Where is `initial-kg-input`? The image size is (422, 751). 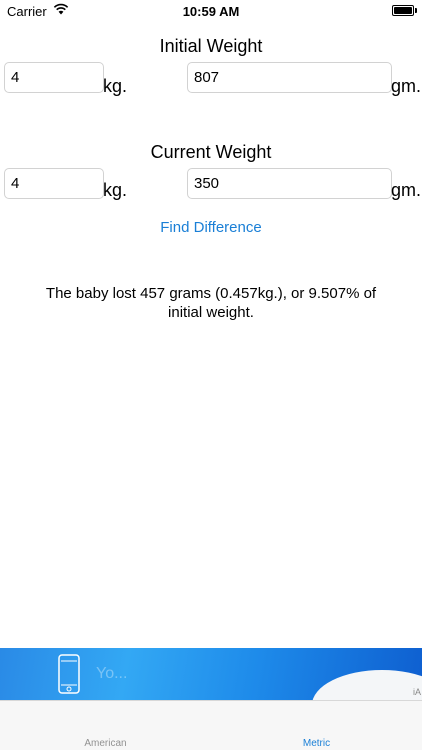 initial-kg-input is located at coordinates (54, 77).